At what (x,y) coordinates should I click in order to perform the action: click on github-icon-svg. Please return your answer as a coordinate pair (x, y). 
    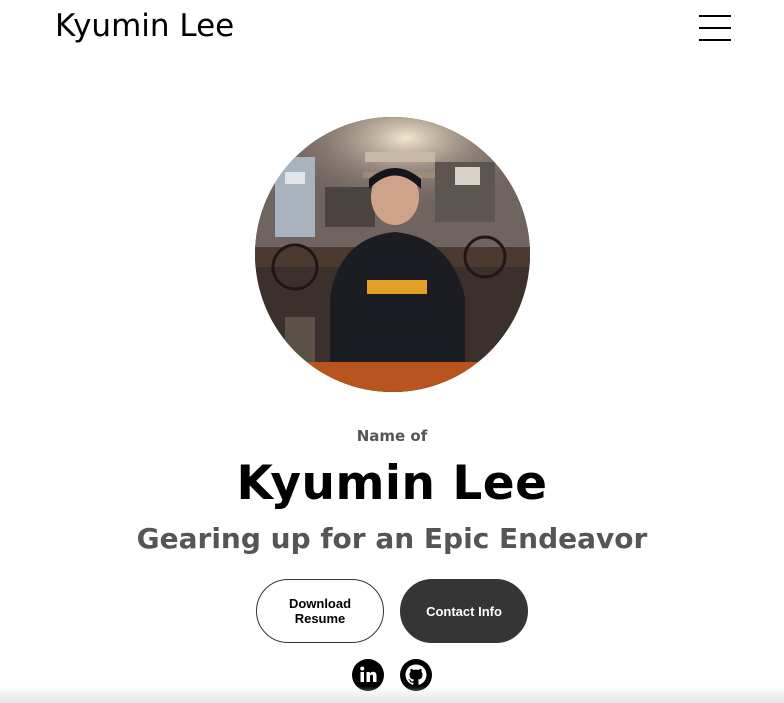
    Looking at the image, I should click on (416, 675).